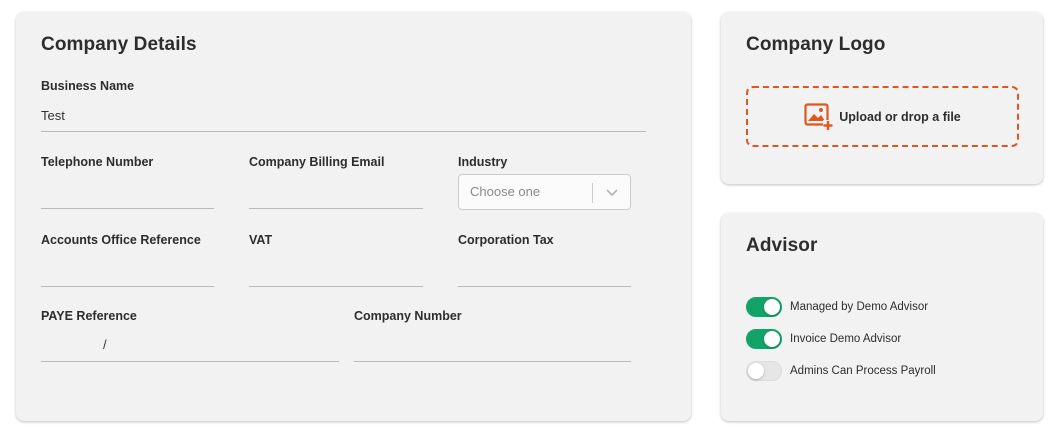 This screenshot has height=428, width=1059. What do you see at coordinates (900, 116) in the screenshot?
I see `upload-label: Upload or drop a file` at bounding box center [900, 116].